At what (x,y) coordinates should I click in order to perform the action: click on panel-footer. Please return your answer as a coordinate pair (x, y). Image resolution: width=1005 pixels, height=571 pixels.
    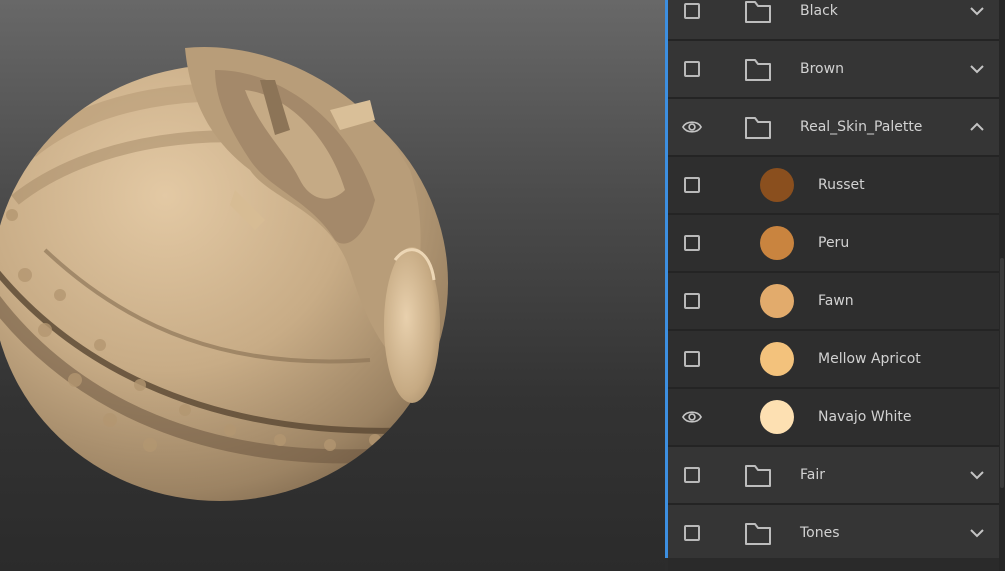
    Looking at the image, I should click on (833, 564).